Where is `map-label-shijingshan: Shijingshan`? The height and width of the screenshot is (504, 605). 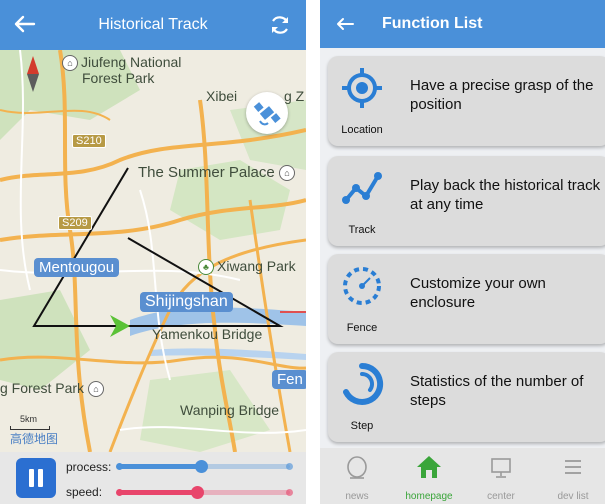
map-label-shijingshan: Shijingshan is located at coordinates (186, 302).